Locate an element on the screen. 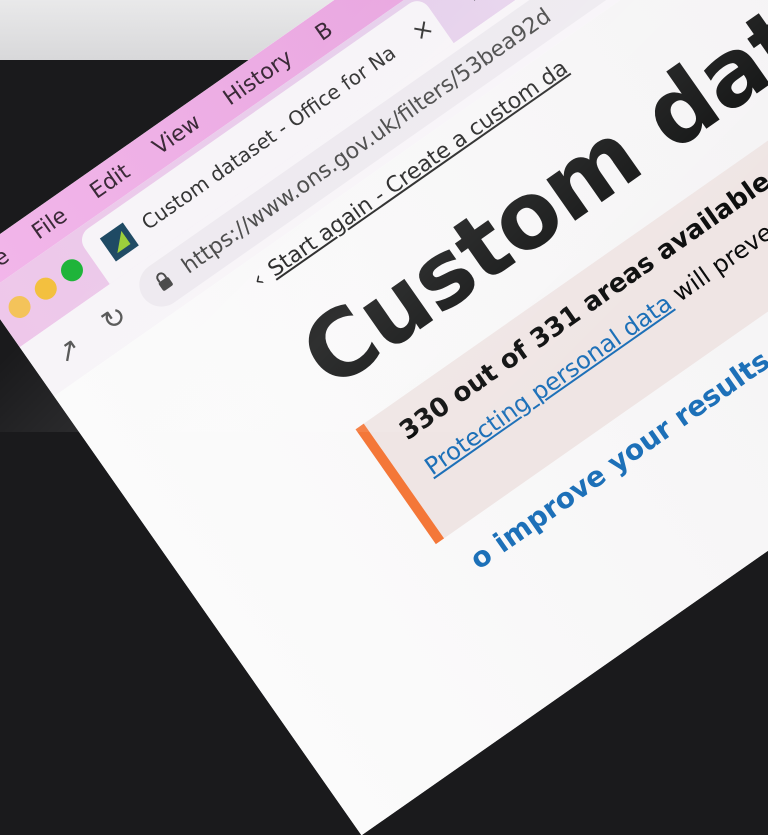 Image resolution: width=768 pixels, height=835 pixels. reload-icon: ↻ is located at coordinates (114, 318).